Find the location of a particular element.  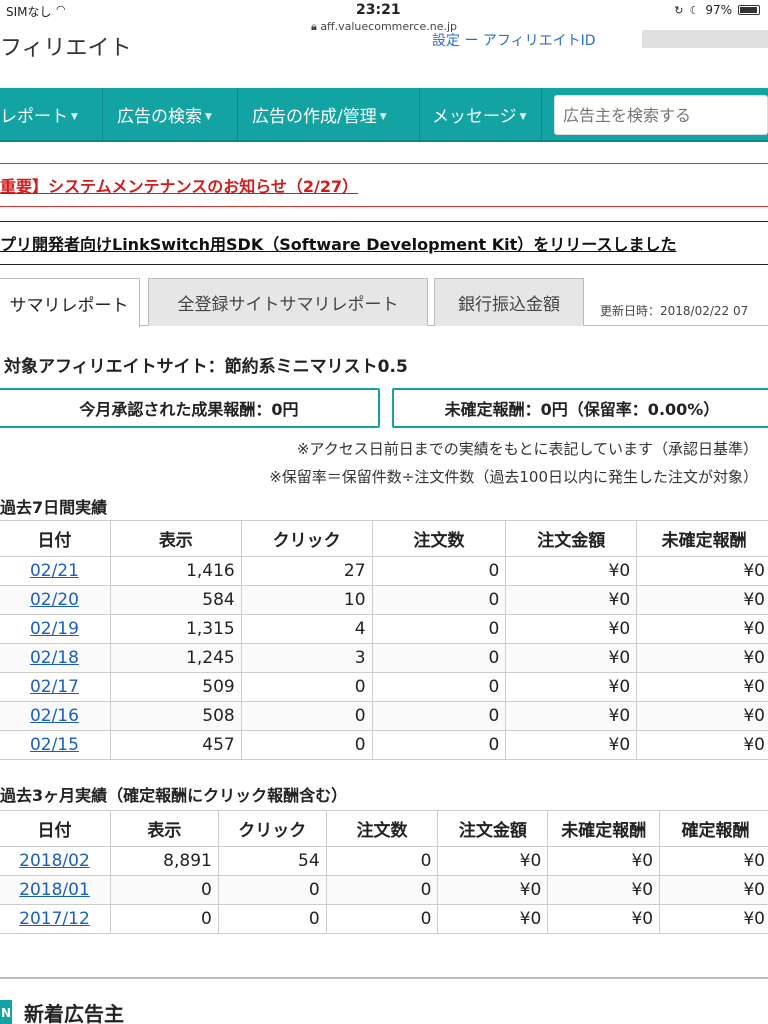

date-link: 02/16 is located at coordinates (54, 716).